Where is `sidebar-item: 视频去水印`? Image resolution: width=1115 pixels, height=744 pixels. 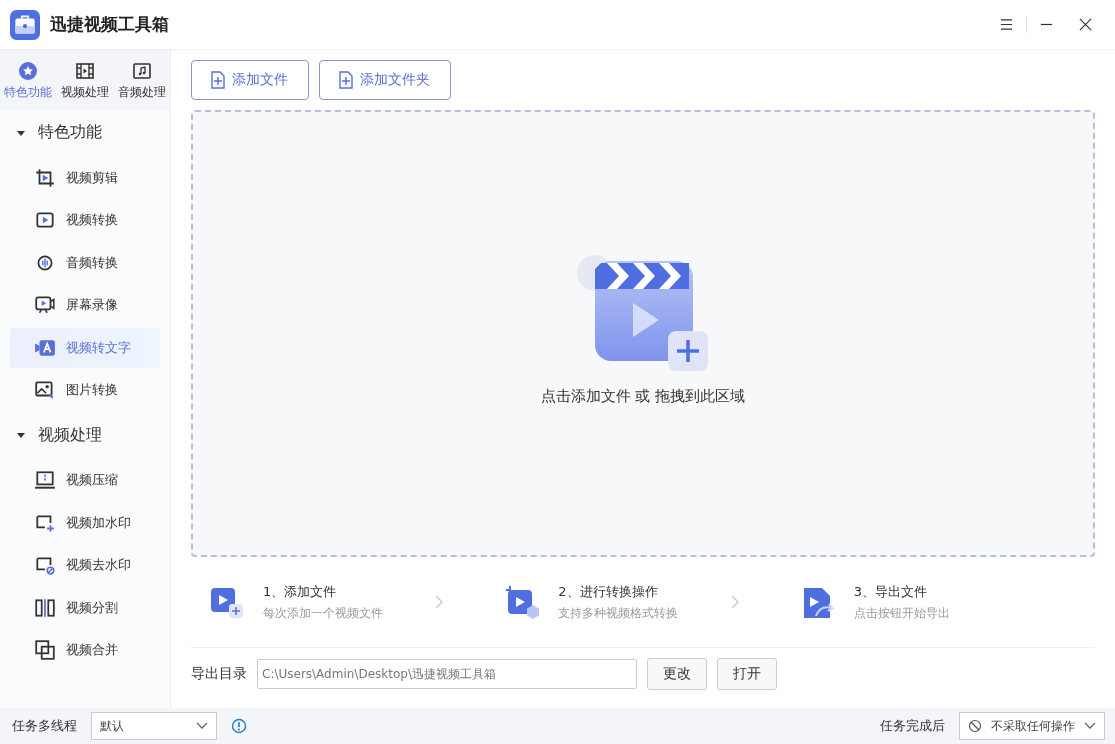
sidebar-item: 视频去水印 is located at coordinates (85, 565).